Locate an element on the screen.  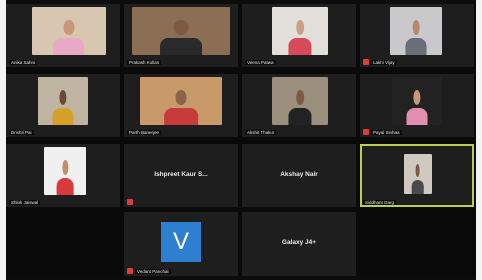
participant-name: Akshit Thakur is located at coordinates (261, 132).